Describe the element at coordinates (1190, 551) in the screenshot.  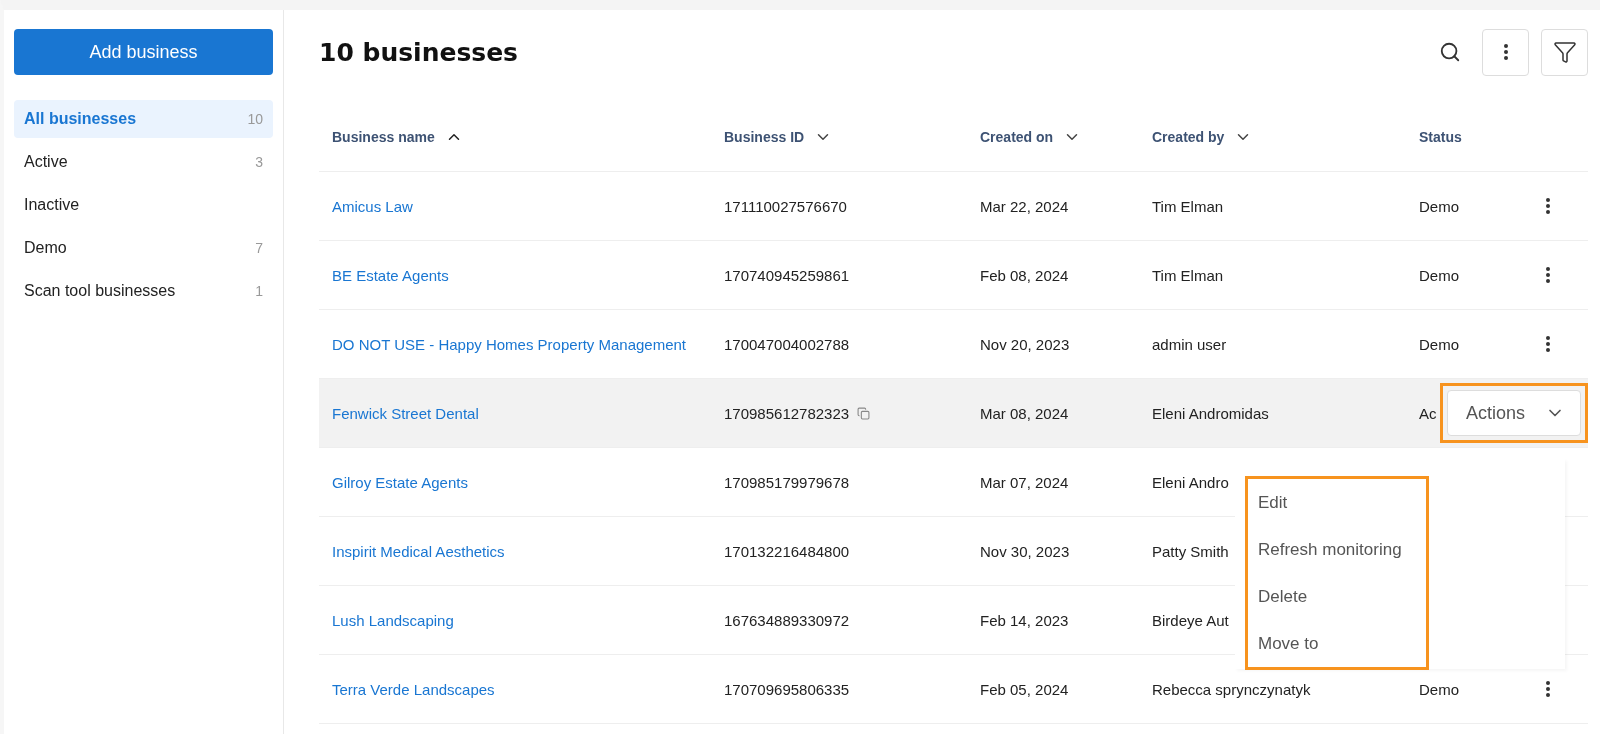
I see `table-cell: Patty Smith` at that location.